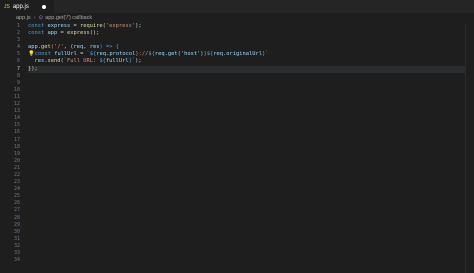  What do you see at coordinates (248, 33) in the screenshot?
I see `code-line-2: const app = express();` at bounding box center [248, 33].